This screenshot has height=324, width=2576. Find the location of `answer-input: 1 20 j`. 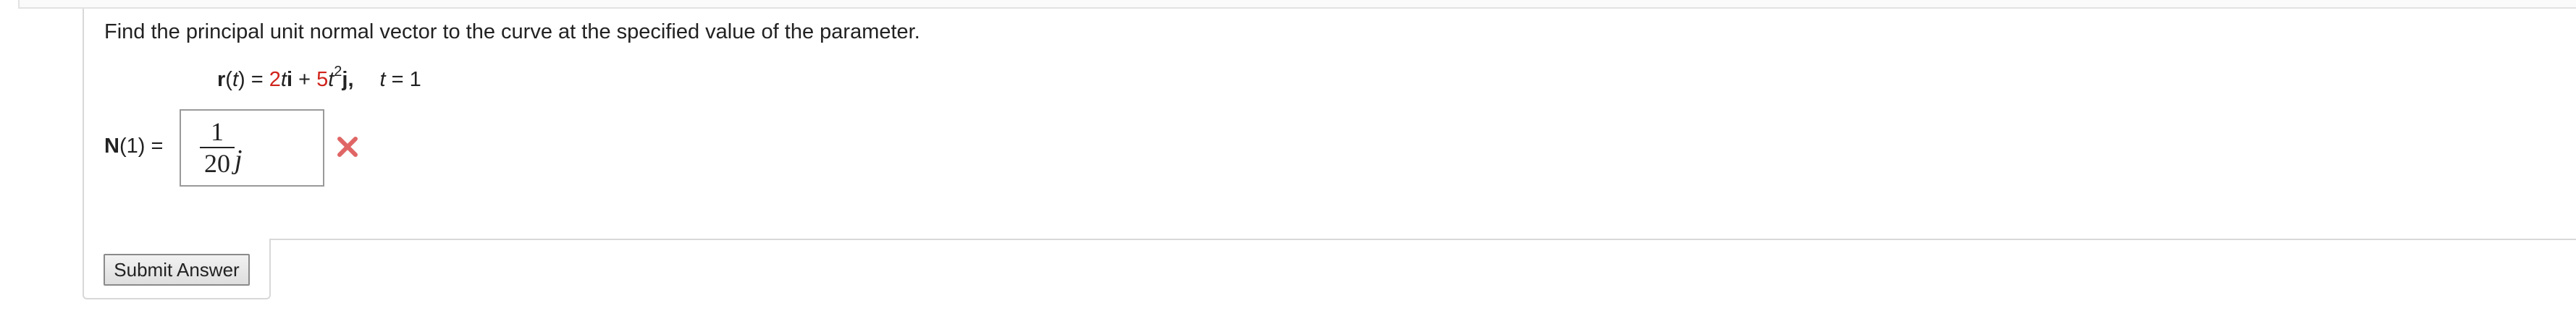

answer-input: 1 20 j is located at coordinates (252, 148).